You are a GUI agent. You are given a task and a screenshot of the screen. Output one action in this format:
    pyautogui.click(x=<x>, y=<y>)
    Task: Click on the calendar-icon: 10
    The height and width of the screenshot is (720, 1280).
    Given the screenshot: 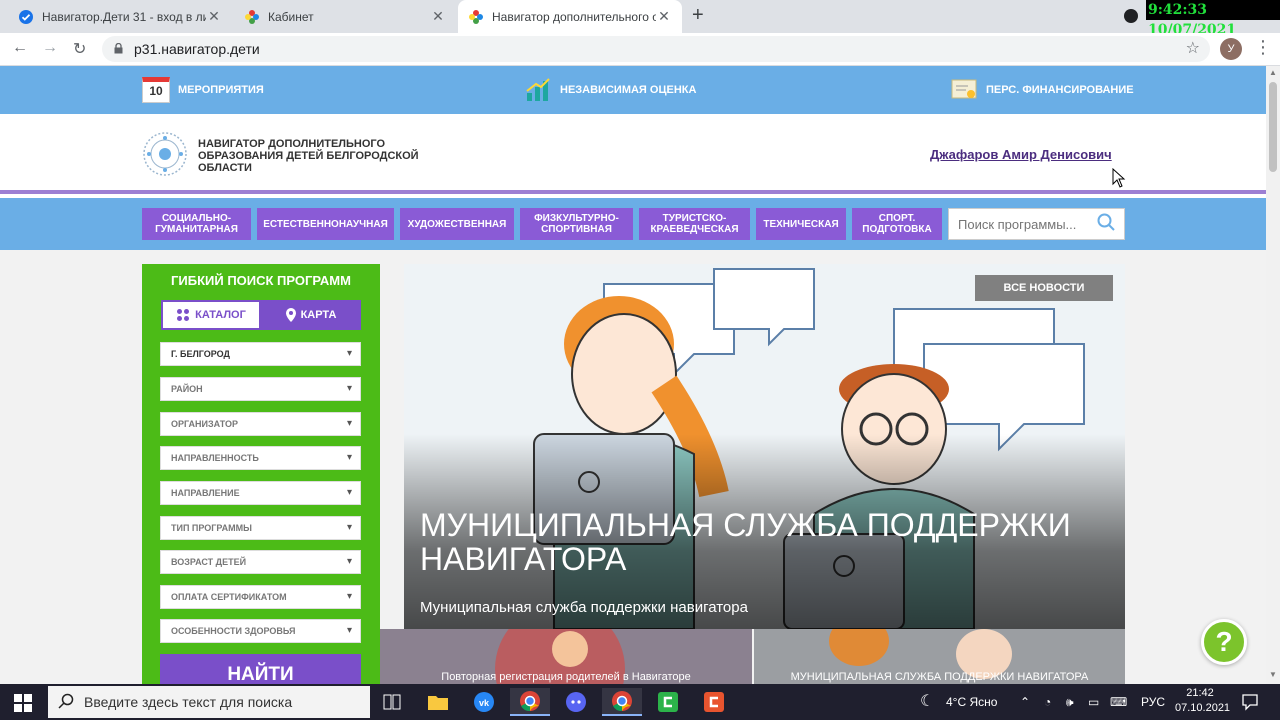 What is the action you would take?
    pyautogui.click(x=156, y=90)
    